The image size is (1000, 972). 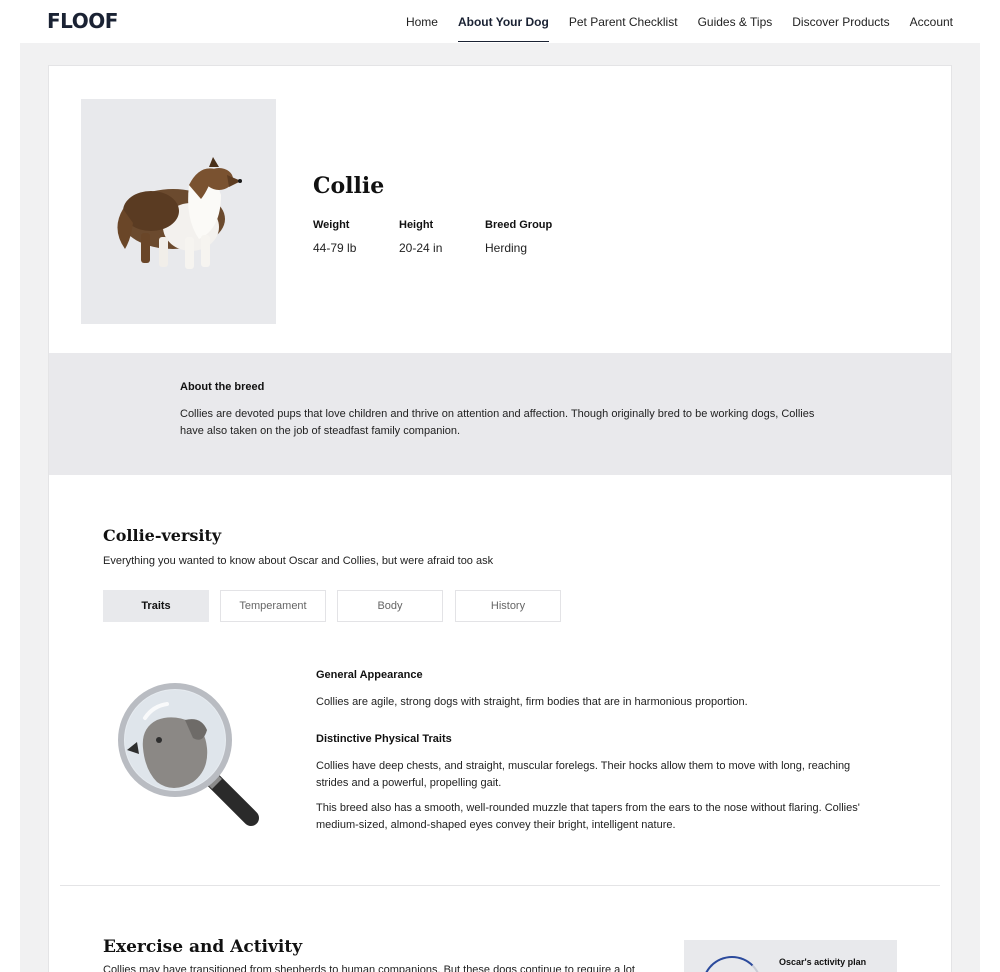 I want to click on stat-value-weight: 44-79 lb, so click(x=335, y=248).